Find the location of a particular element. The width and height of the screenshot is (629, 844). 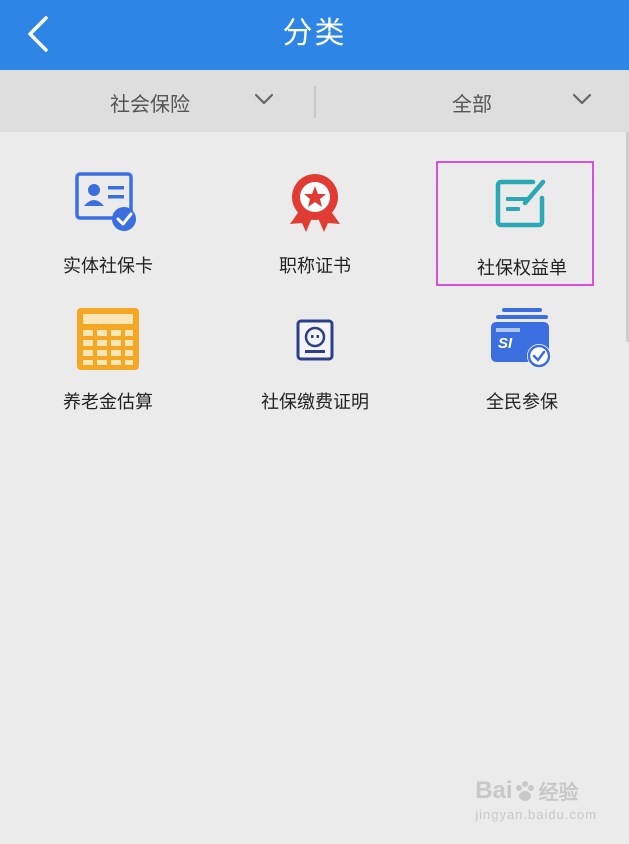

tile-professional-title-certificate: 职称证书 is located at coordinates (315, 228).